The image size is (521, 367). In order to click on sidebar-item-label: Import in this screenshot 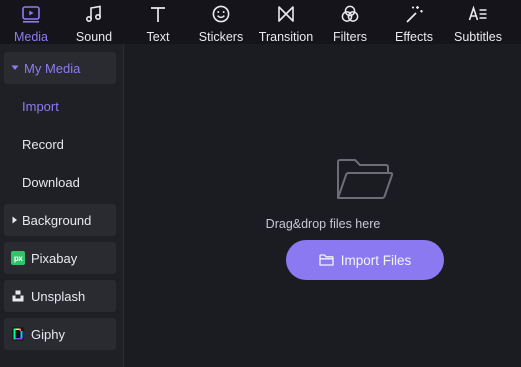, I will do `click(40, 106)`.